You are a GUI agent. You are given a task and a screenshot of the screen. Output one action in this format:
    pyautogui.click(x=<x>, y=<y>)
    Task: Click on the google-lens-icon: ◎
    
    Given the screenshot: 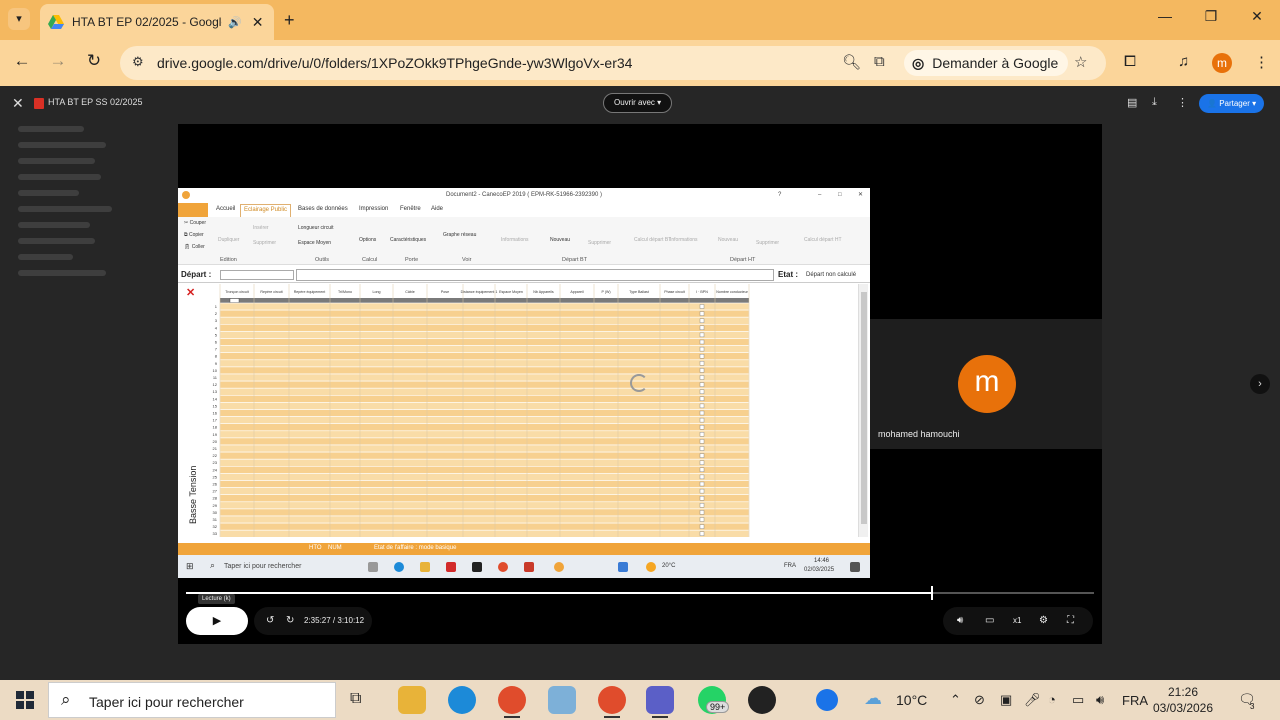 What is the action you would take?
    pyautogui.click(x=918, y=62)
    